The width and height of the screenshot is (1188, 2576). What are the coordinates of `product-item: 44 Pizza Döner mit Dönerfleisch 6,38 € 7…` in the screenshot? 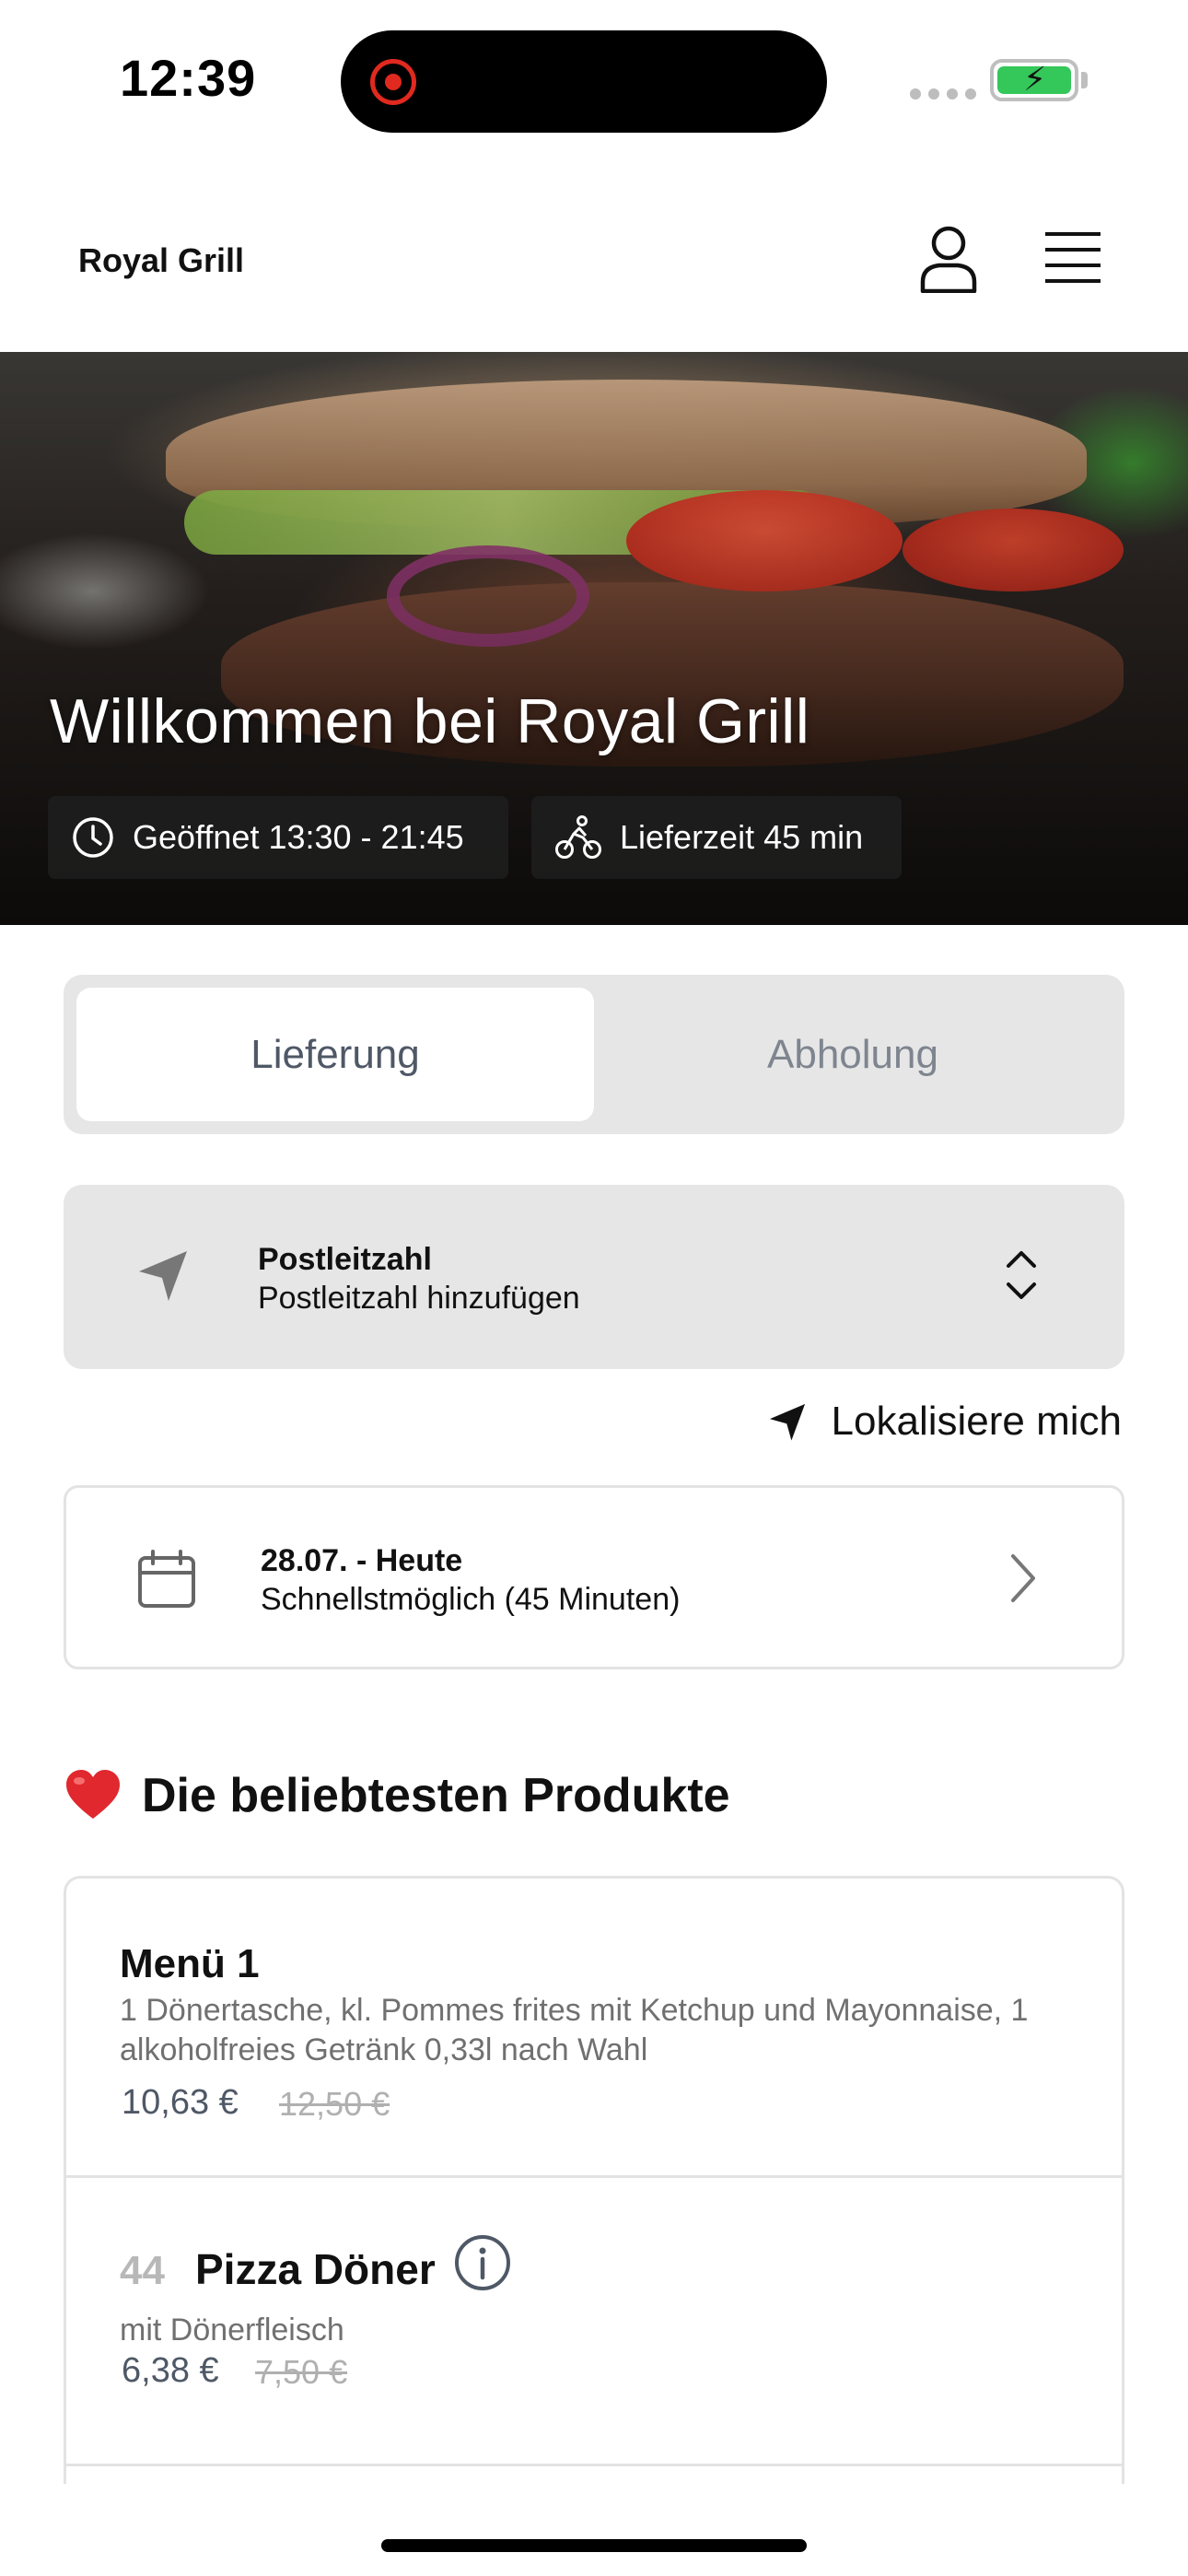 It's located at (594, 2322).